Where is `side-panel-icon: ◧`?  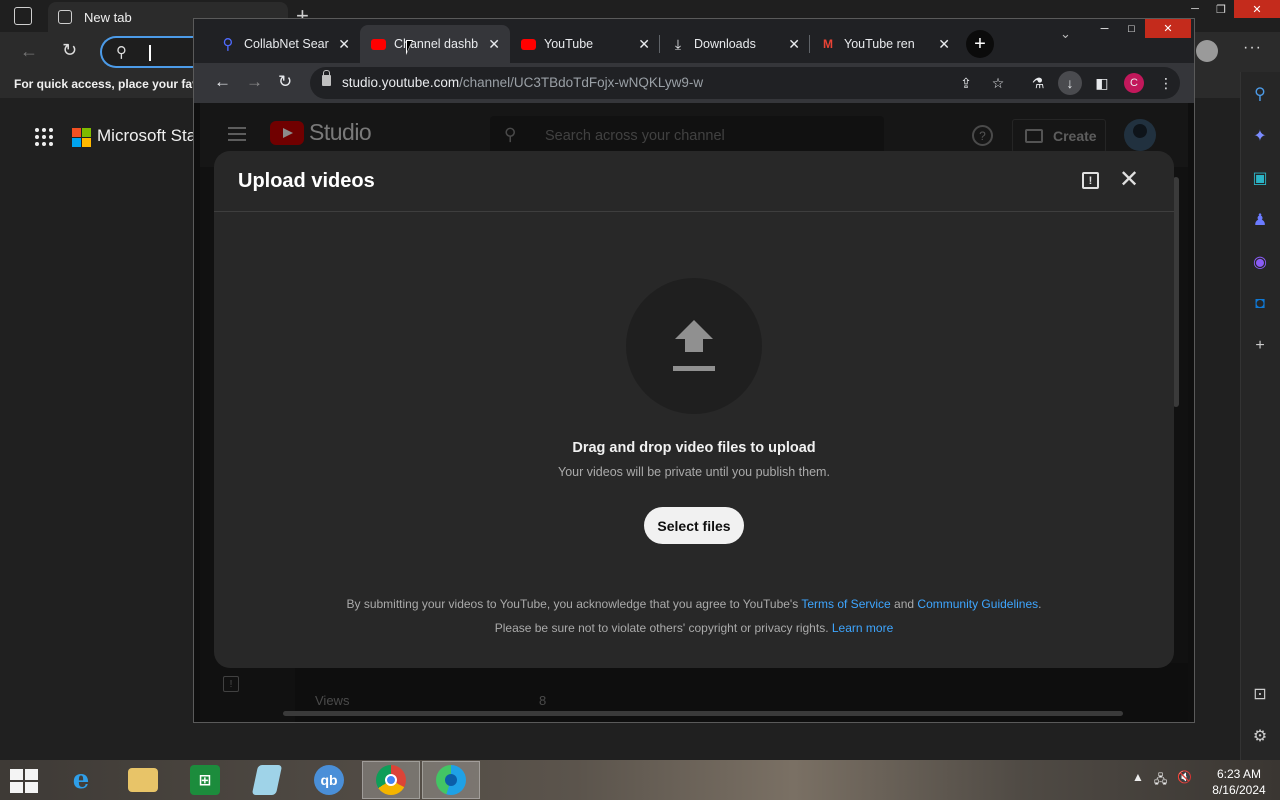 side-panel-icon: ◧ is located at coordinates (1102, 83).